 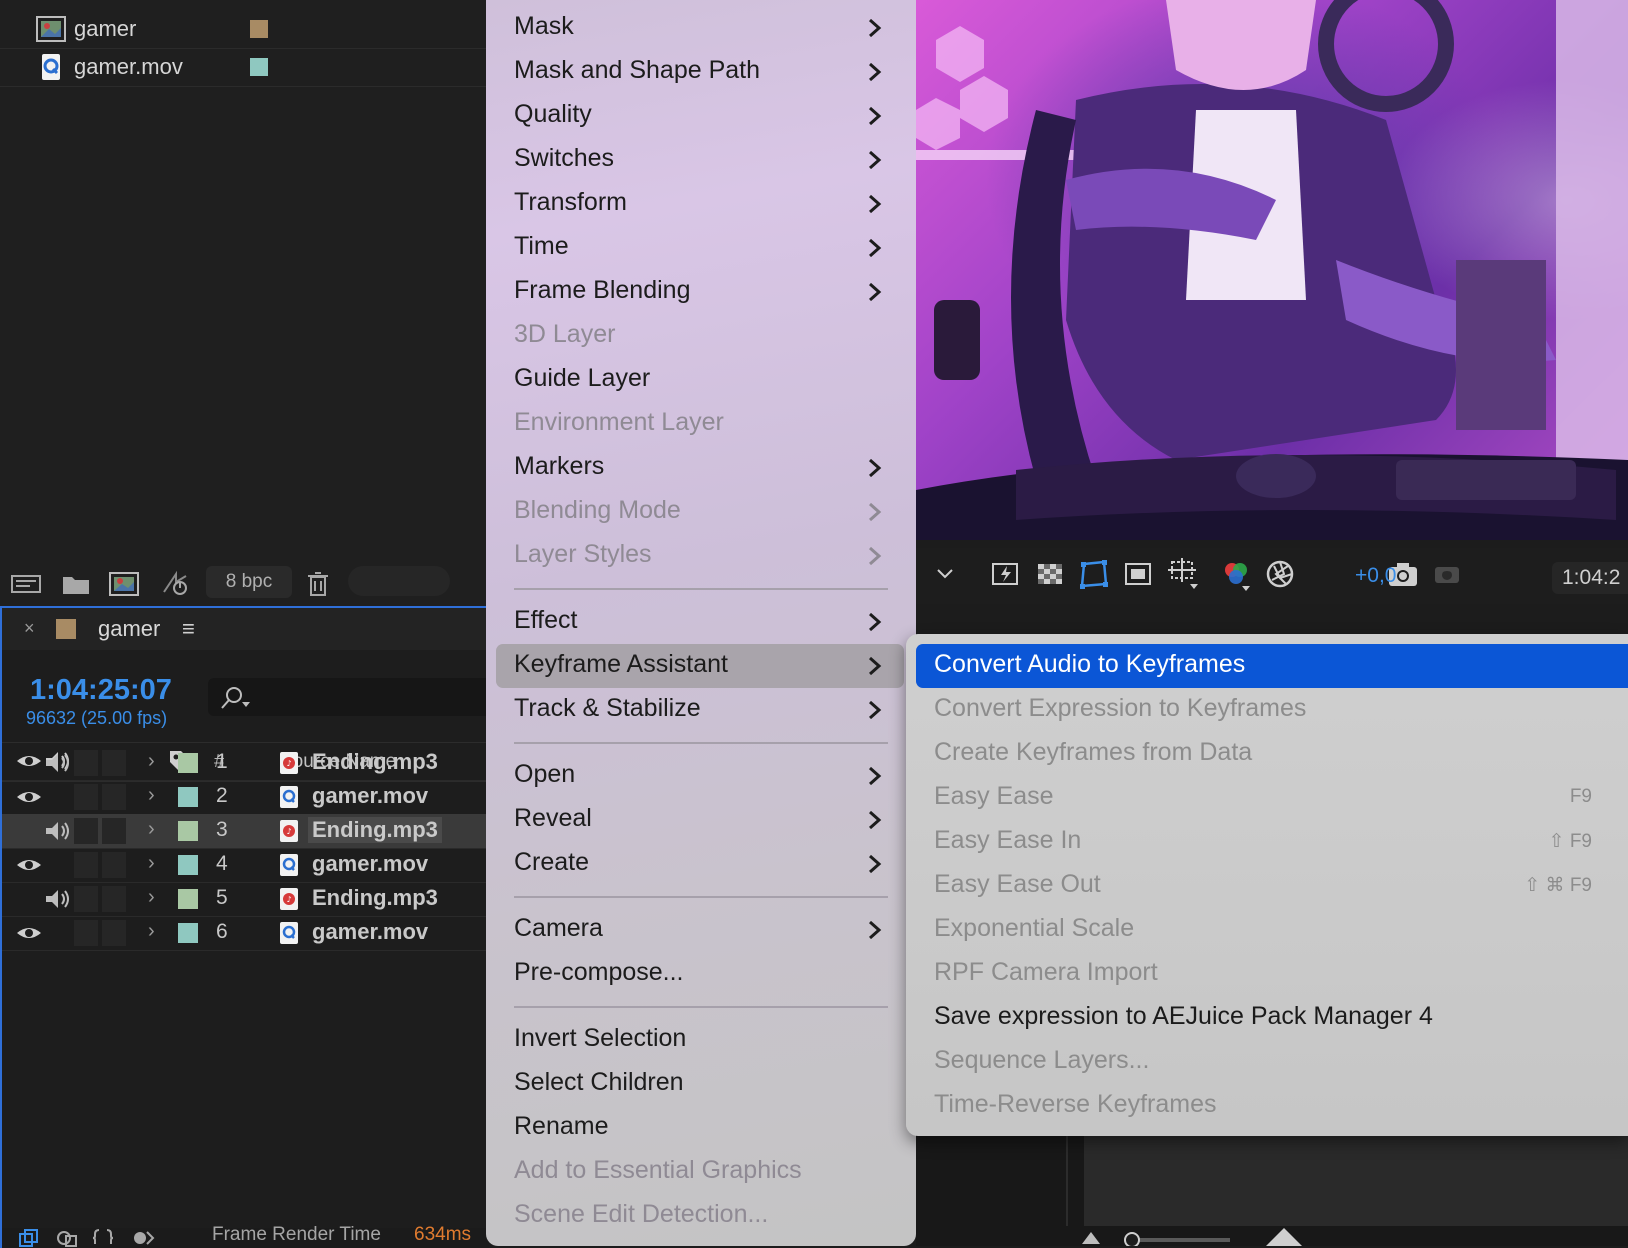 I want to click on chevron-down-icon, so click(x=945, y=573).